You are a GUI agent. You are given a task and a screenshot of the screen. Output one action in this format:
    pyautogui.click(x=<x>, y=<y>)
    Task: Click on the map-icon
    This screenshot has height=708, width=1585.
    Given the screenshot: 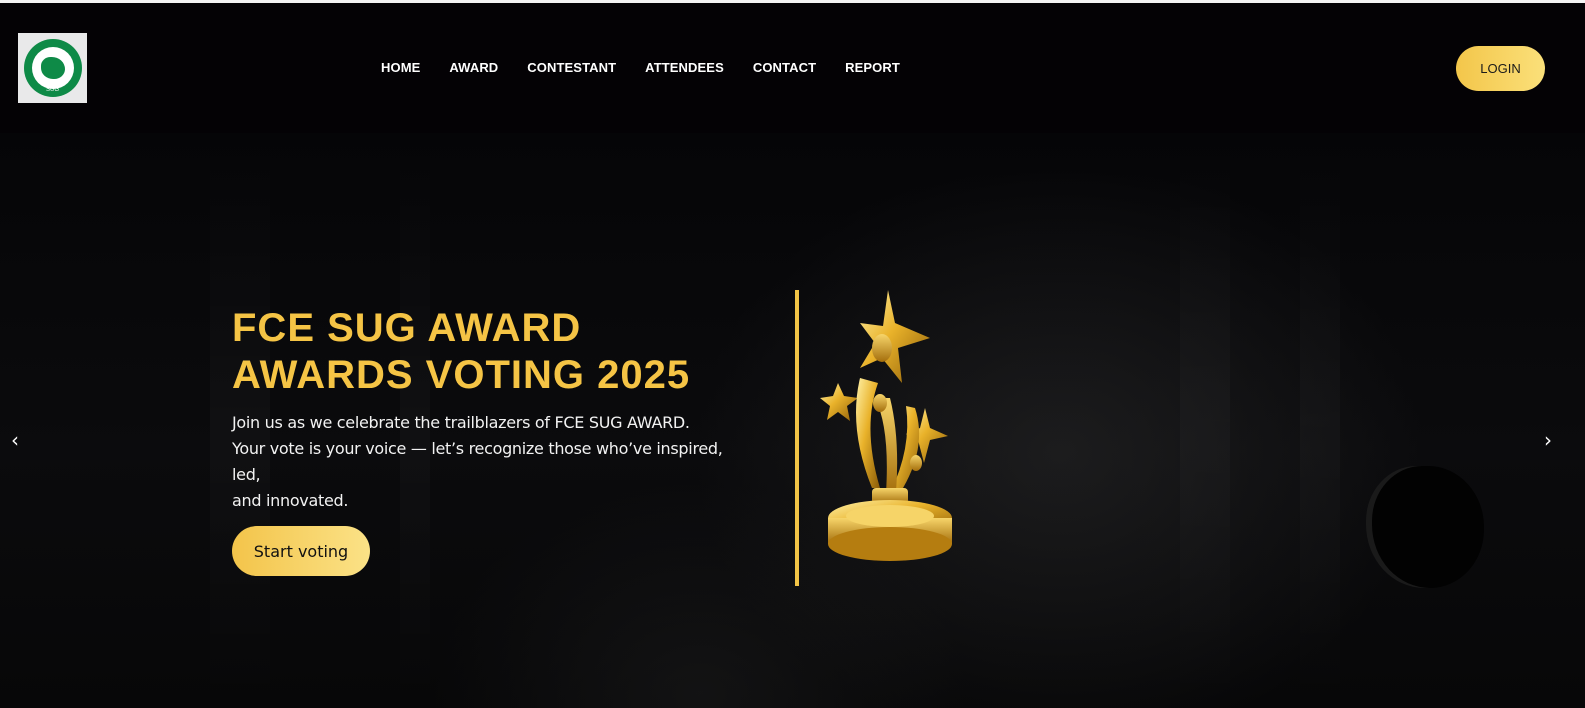 What is the action you would take?
    pyautogui.click(x=52, y=68)
    